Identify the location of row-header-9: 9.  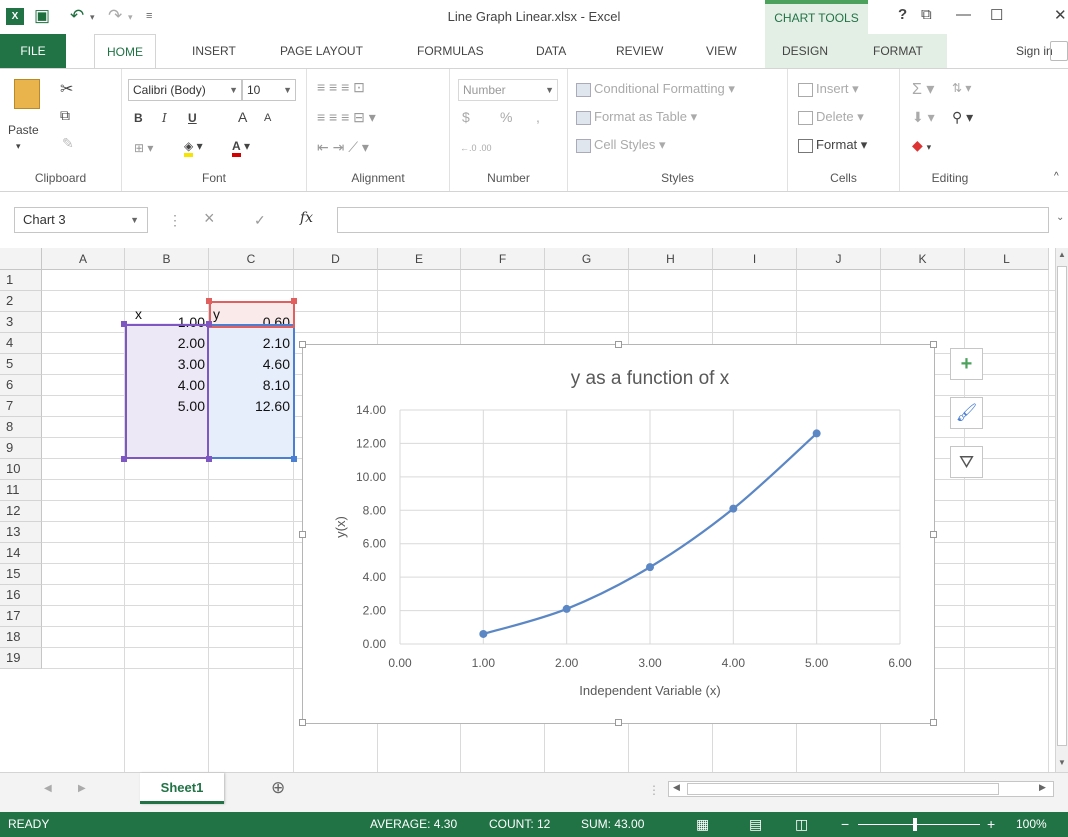
(21, 448).